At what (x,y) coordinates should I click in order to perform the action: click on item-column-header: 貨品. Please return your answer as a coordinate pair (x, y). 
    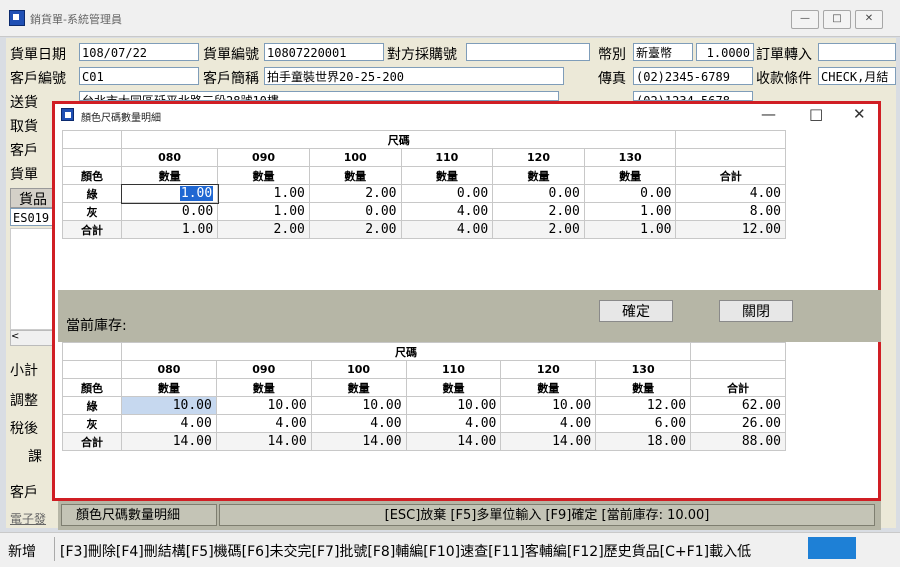
    Looking at the image, I should click on (33, 198).